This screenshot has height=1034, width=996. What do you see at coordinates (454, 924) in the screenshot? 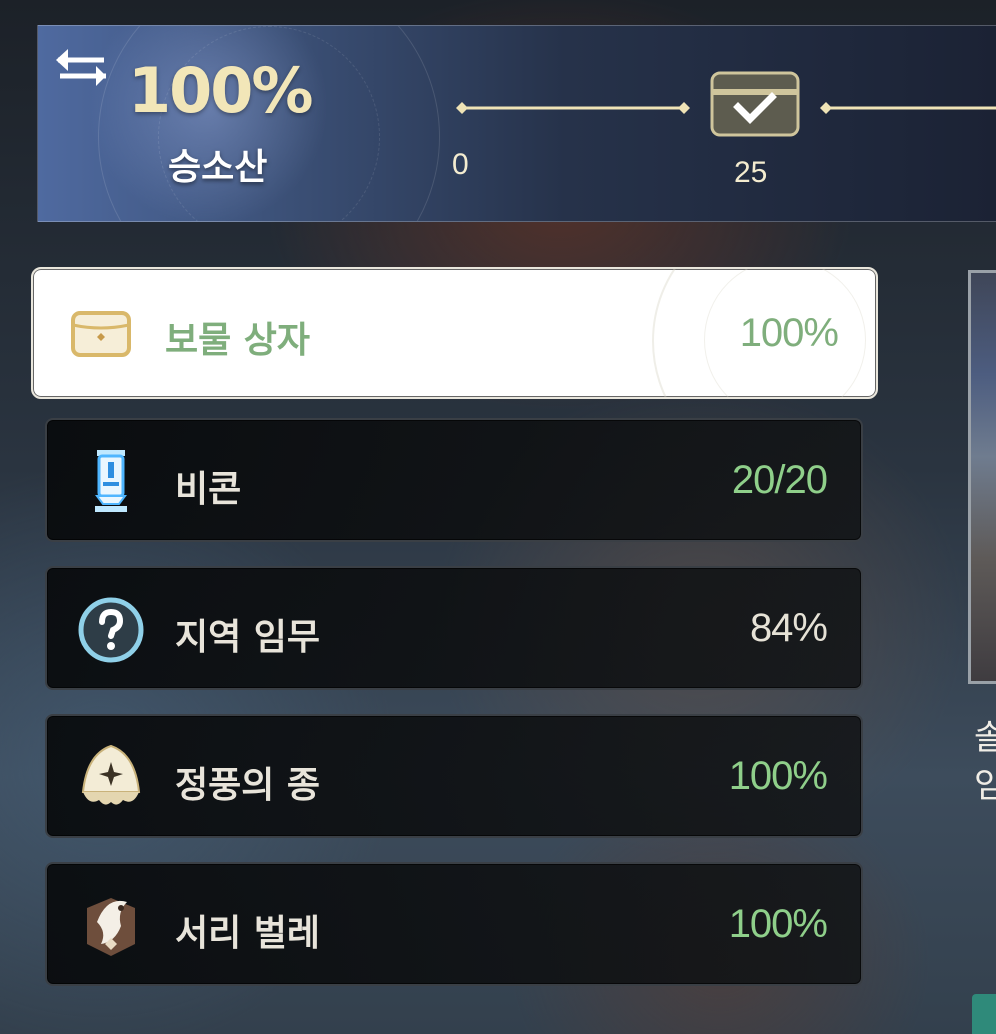
I see `category-frost-bug: 서리 벌레 100%` at bounding box center [454, 924].